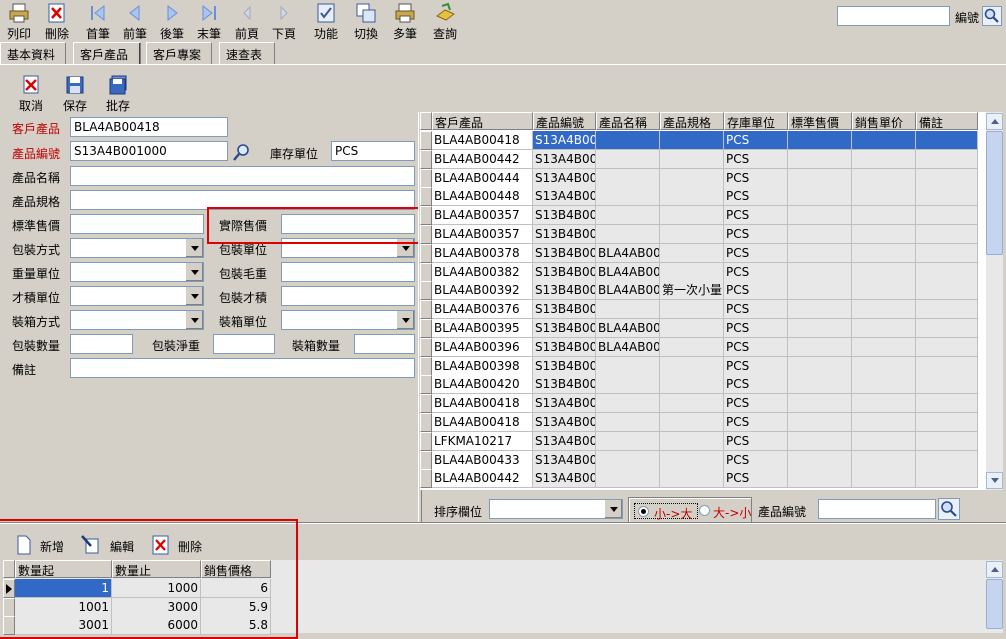  I want to click on grid-header-product-code: 產品編號, so click(564, 121).